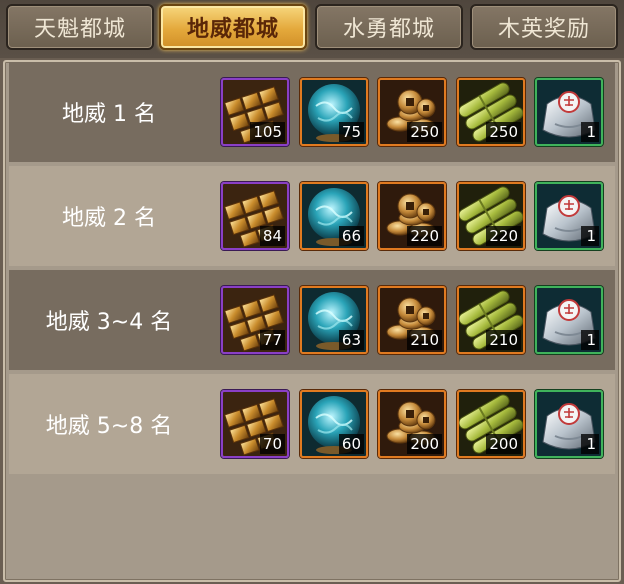  Describe the element at coordinates (334, 320) in the screenshot. I see `reward-item-slot: 63` at that location.